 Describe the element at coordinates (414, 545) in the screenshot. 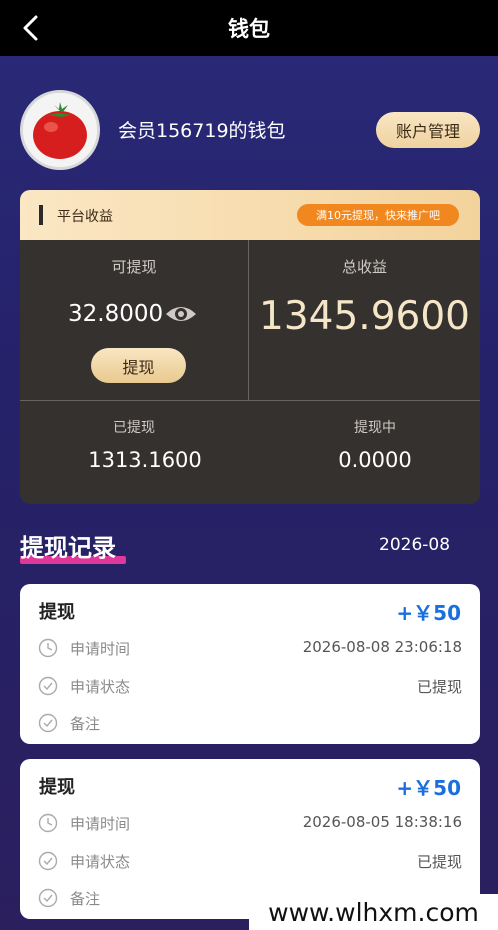

I see `records-month-selector: 2026-08` at that location.